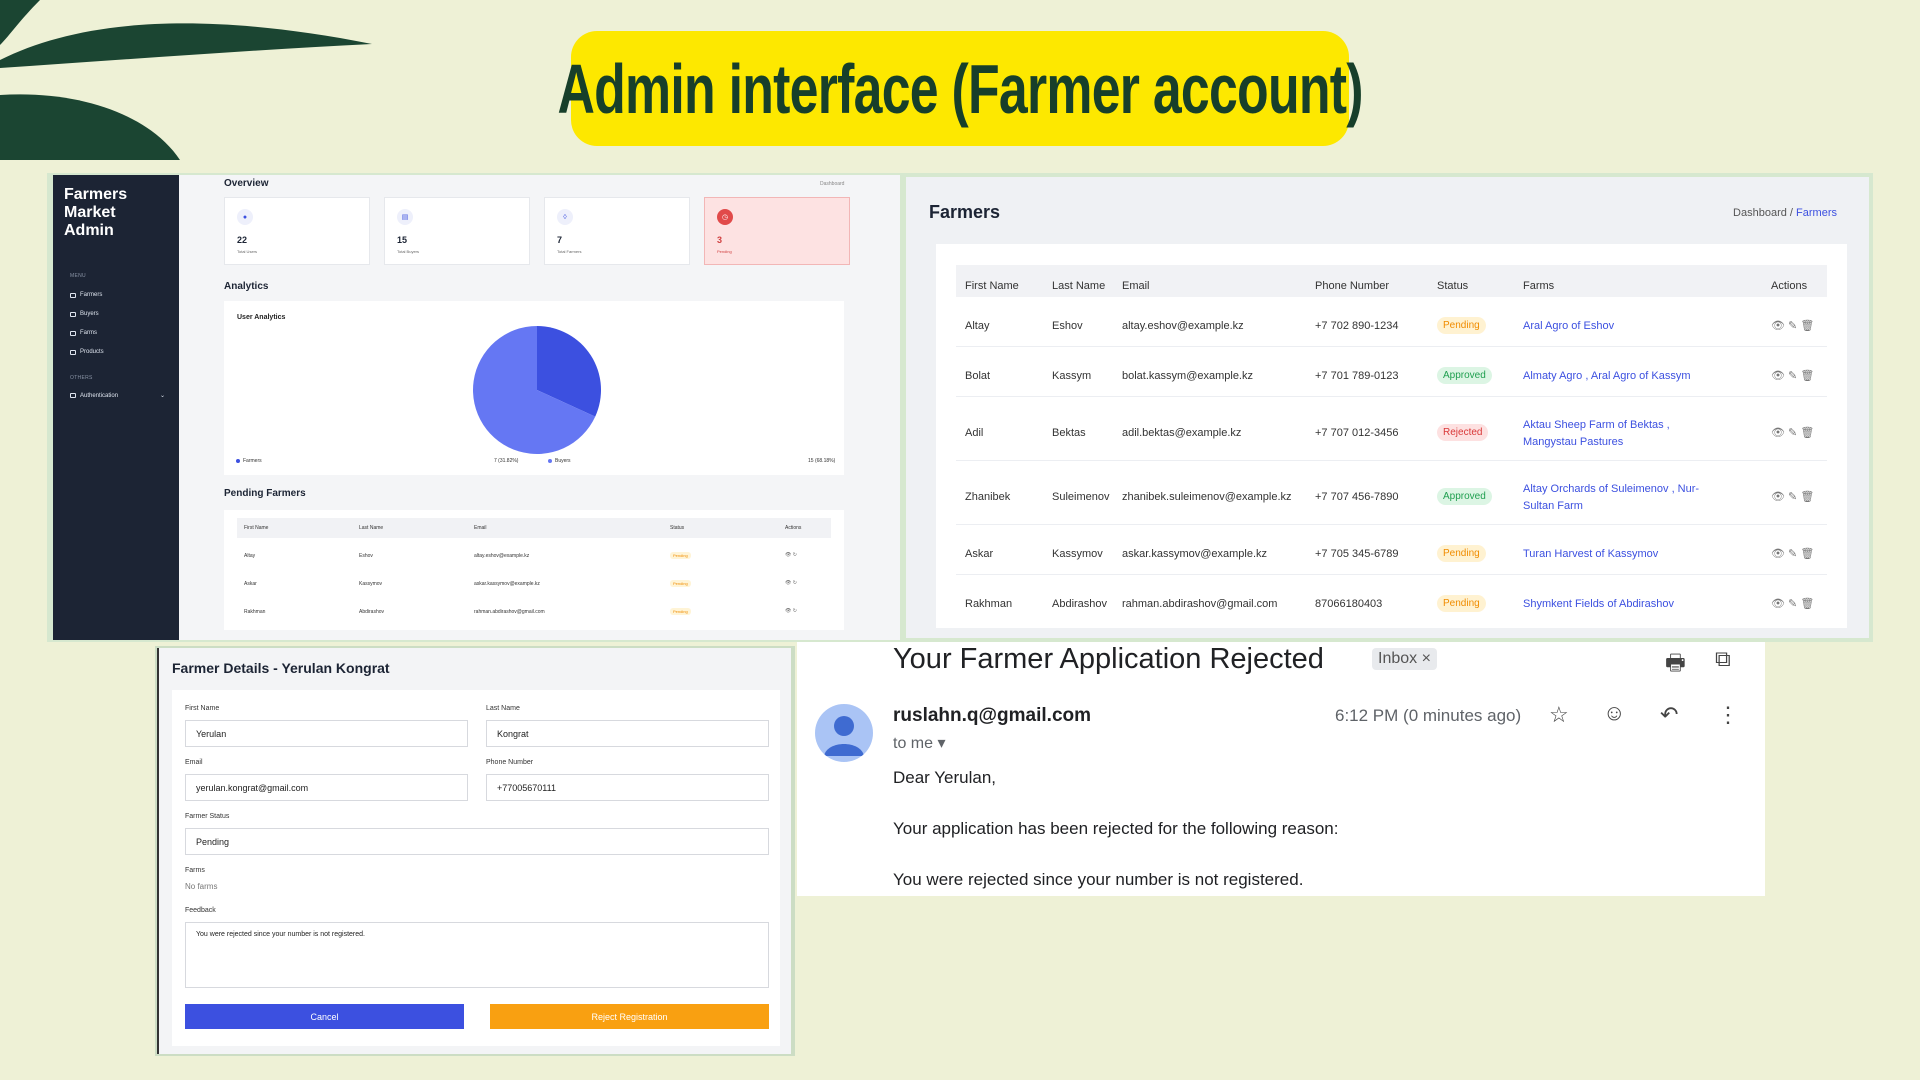 The image size is (1920, 1080). I want to click on breadcrumb-home: Dashboard /, so click(1763, 213).